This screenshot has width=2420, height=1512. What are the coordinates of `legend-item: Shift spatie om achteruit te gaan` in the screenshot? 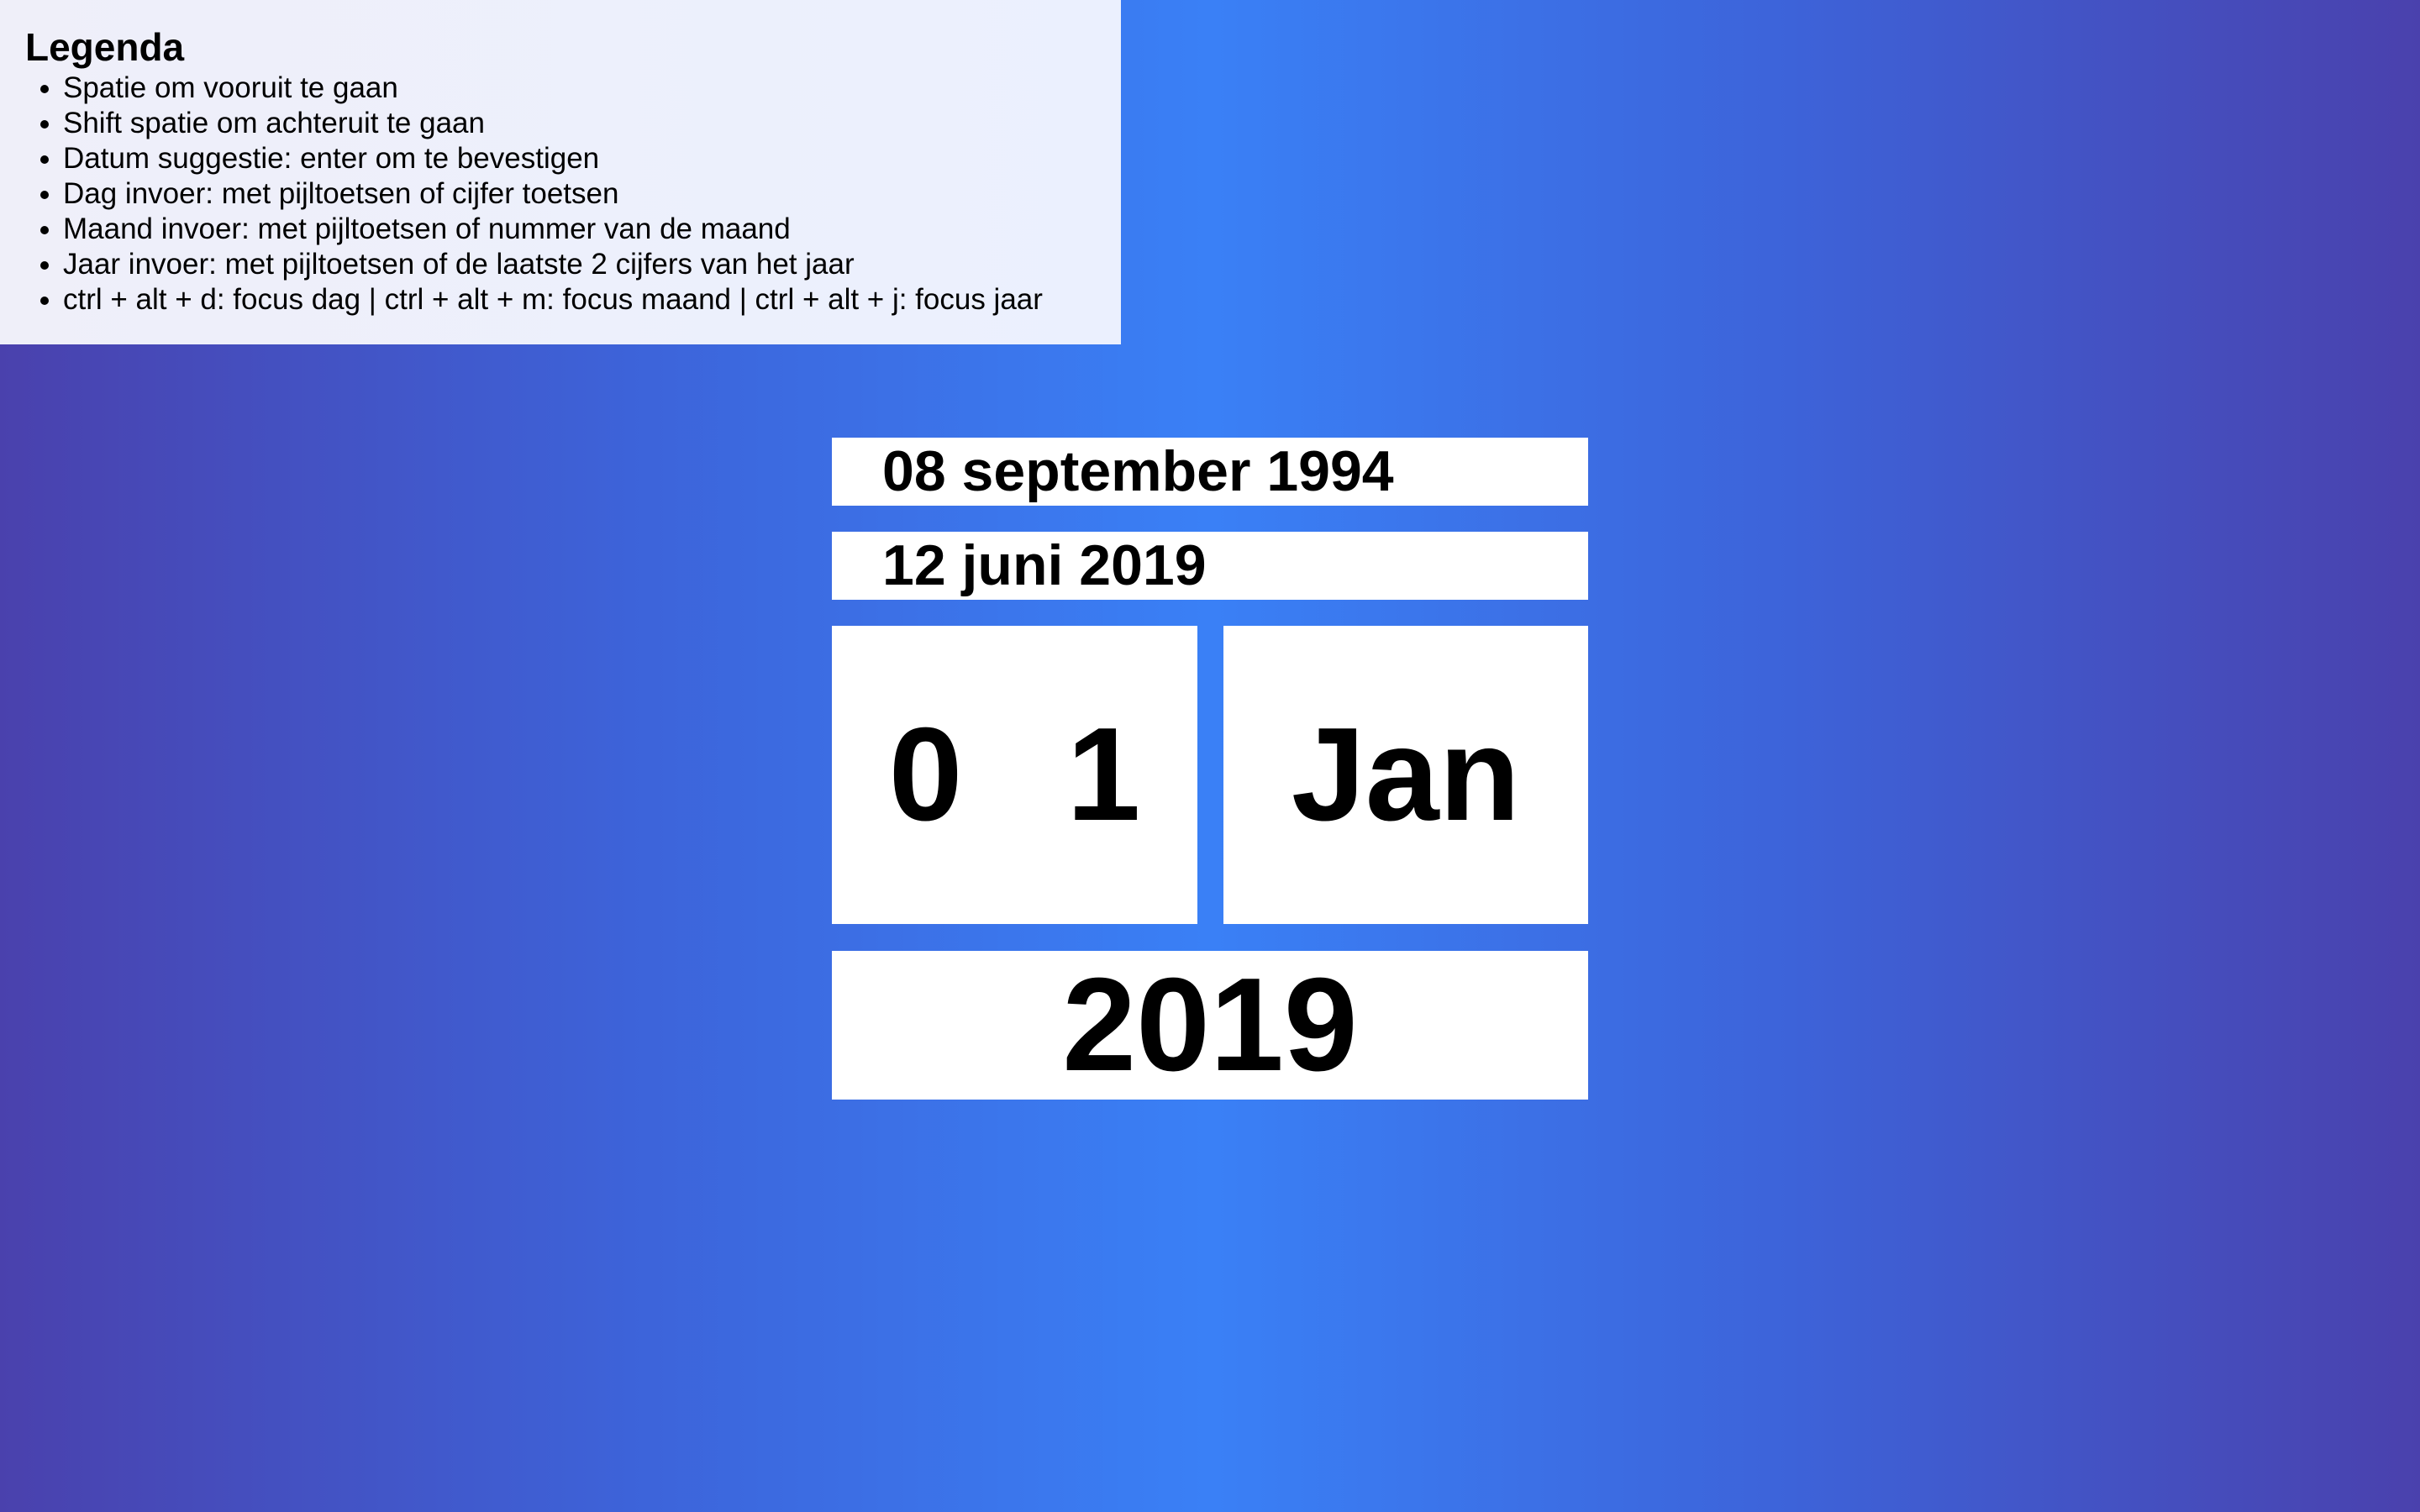 It's located at (579, 123).